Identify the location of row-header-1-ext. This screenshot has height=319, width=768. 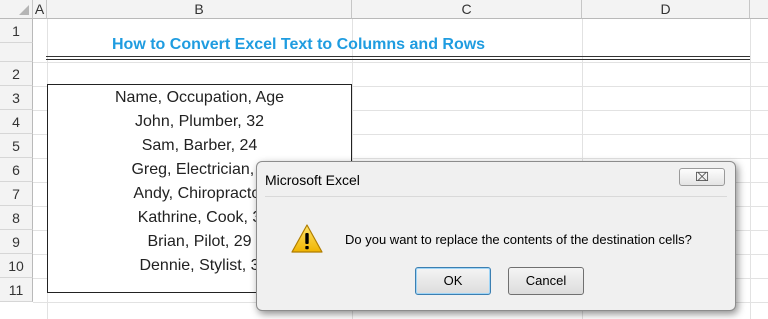
(16, 52).